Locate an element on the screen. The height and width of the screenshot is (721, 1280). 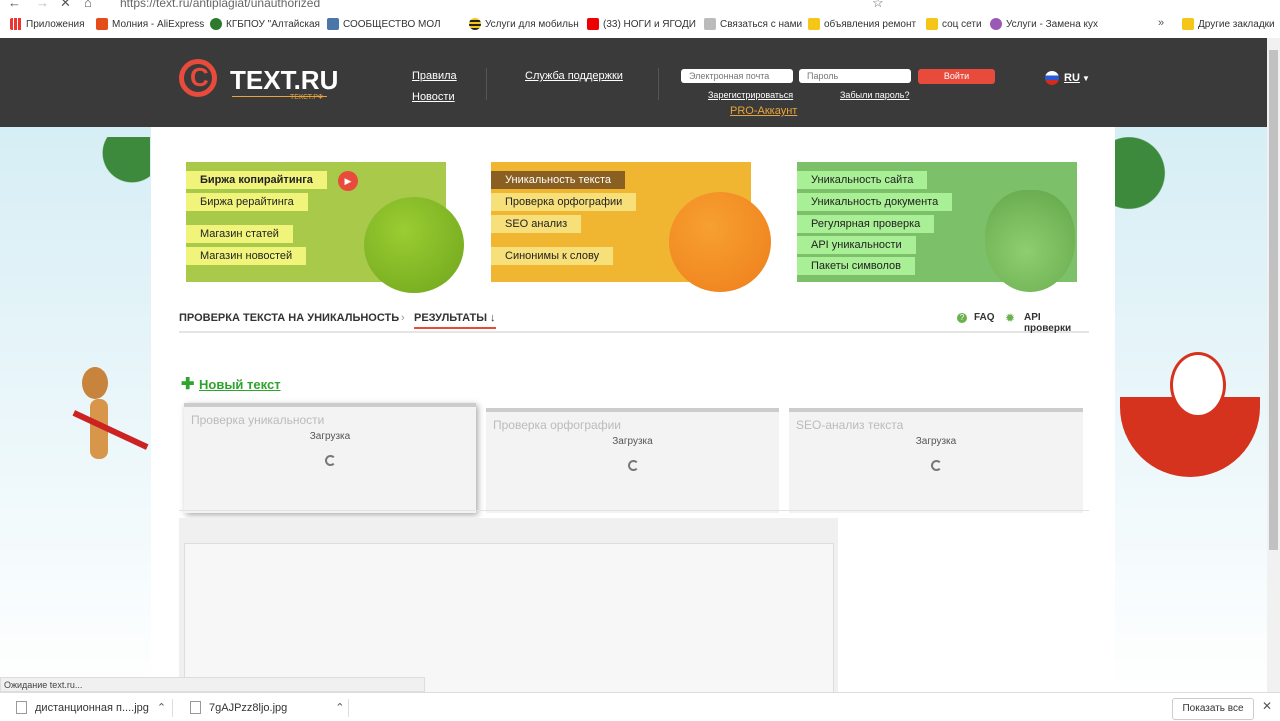
tag-synonyms: Синонимы к слову is located at coordinates (552, 256).